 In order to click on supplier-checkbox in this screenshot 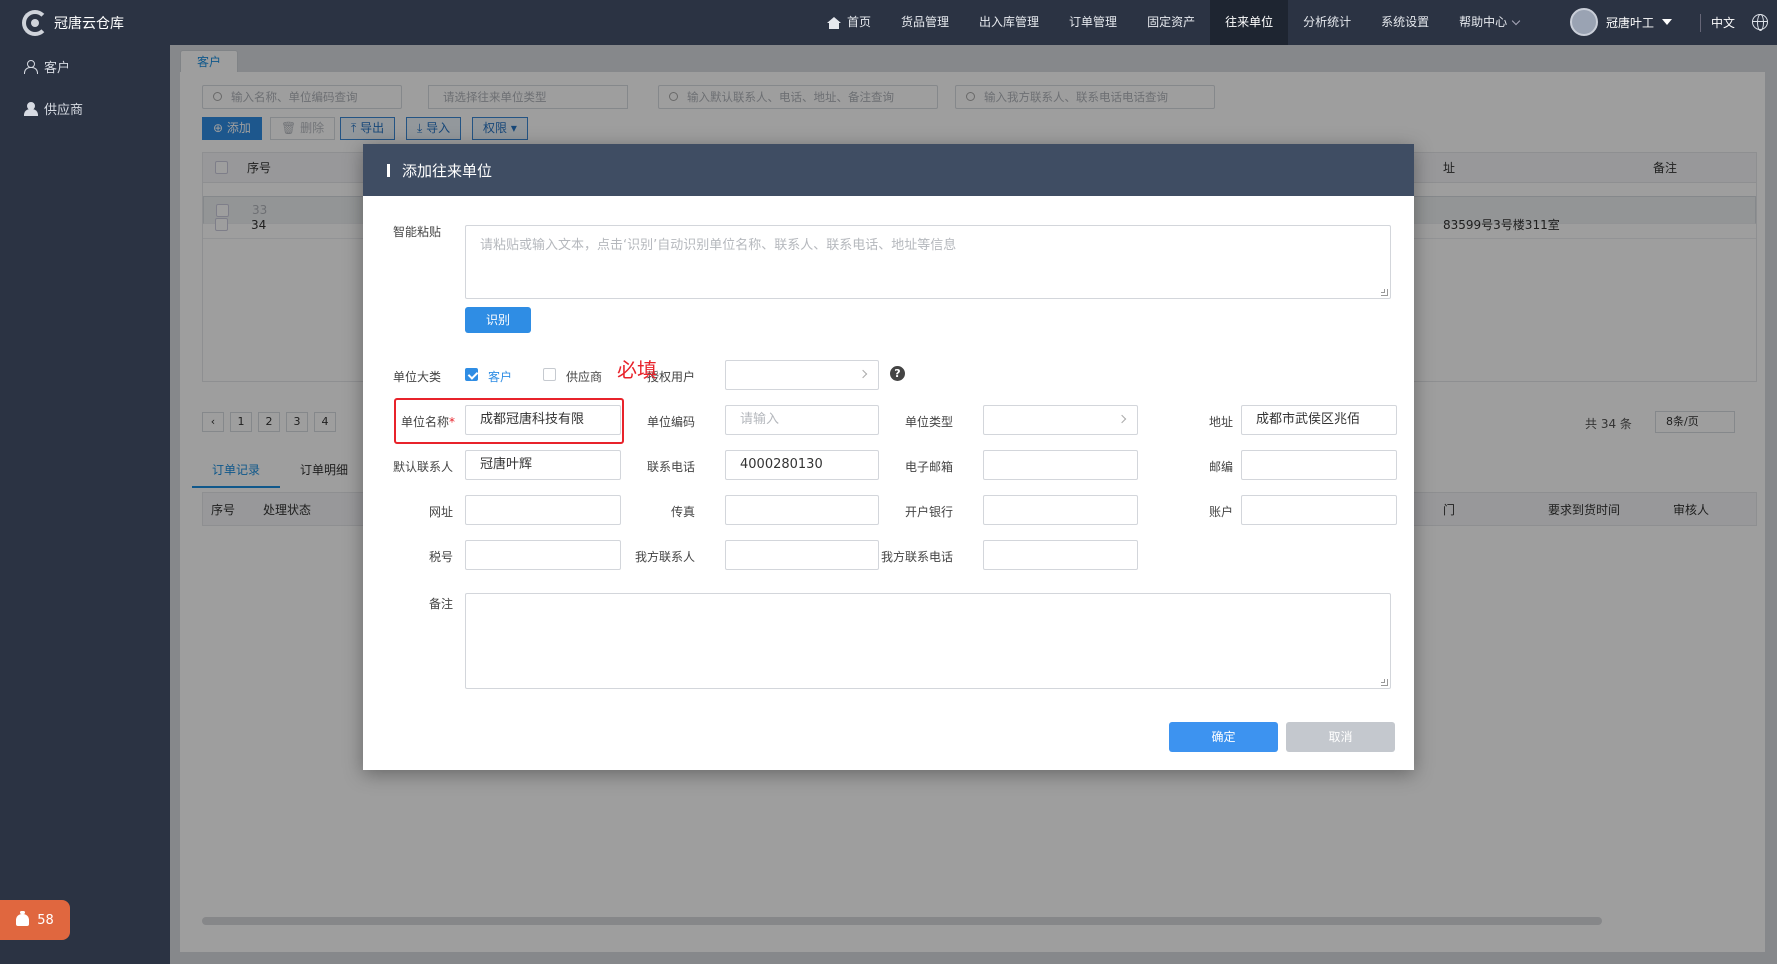, I will do `click(549, 374)`.